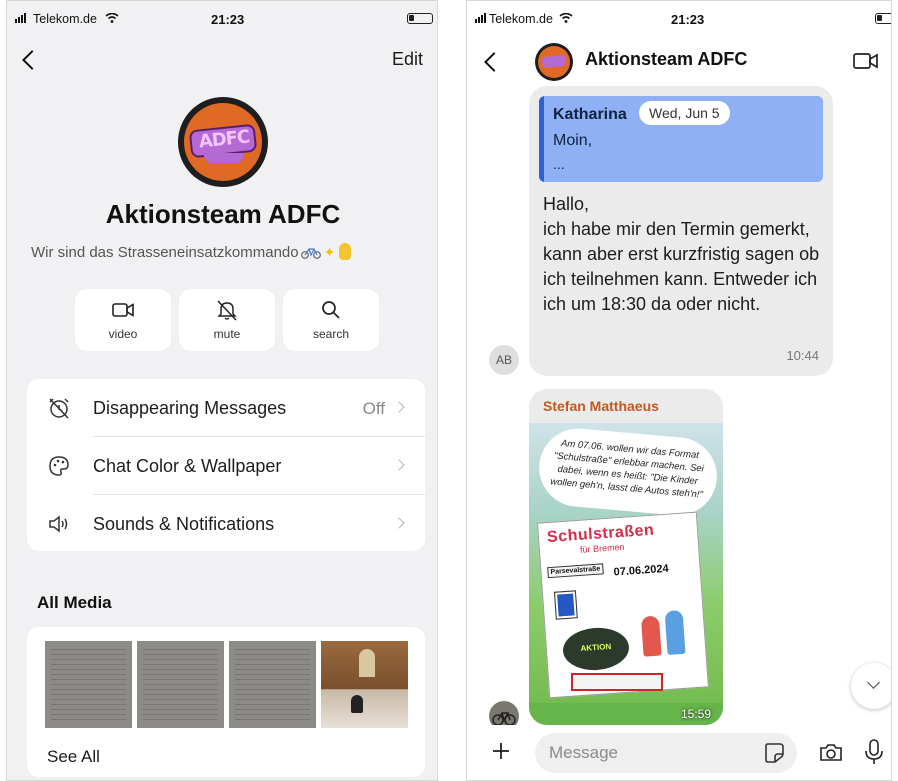 The height and width of the screenshot is (781, 898). Describe the element at coordinates (774, 753) in the screenshot. I see `sticker-icon` at that location.